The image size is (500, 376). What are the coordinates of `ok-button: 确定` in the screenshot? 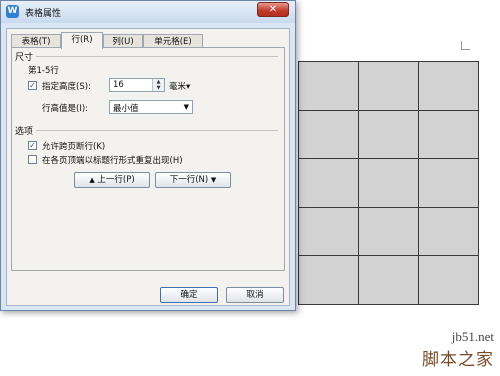 It's located at (189, 295).